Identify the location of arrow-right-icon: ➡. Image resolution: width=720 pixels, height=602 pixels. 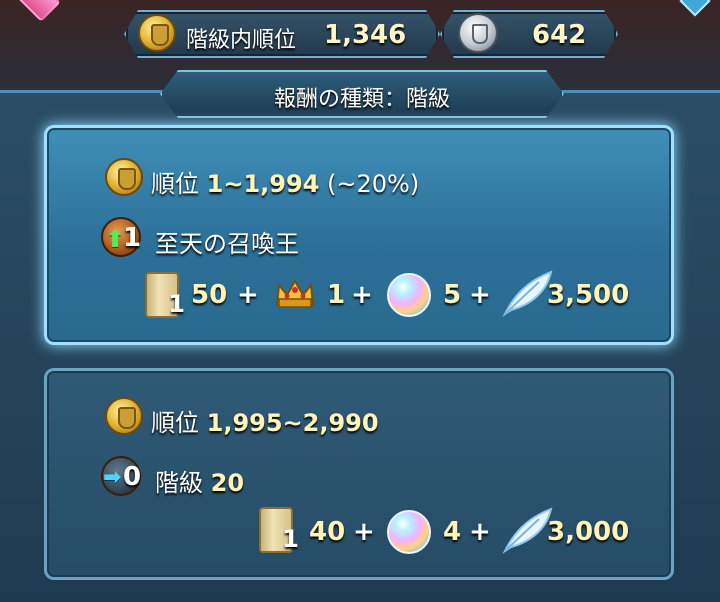
(112, 477).